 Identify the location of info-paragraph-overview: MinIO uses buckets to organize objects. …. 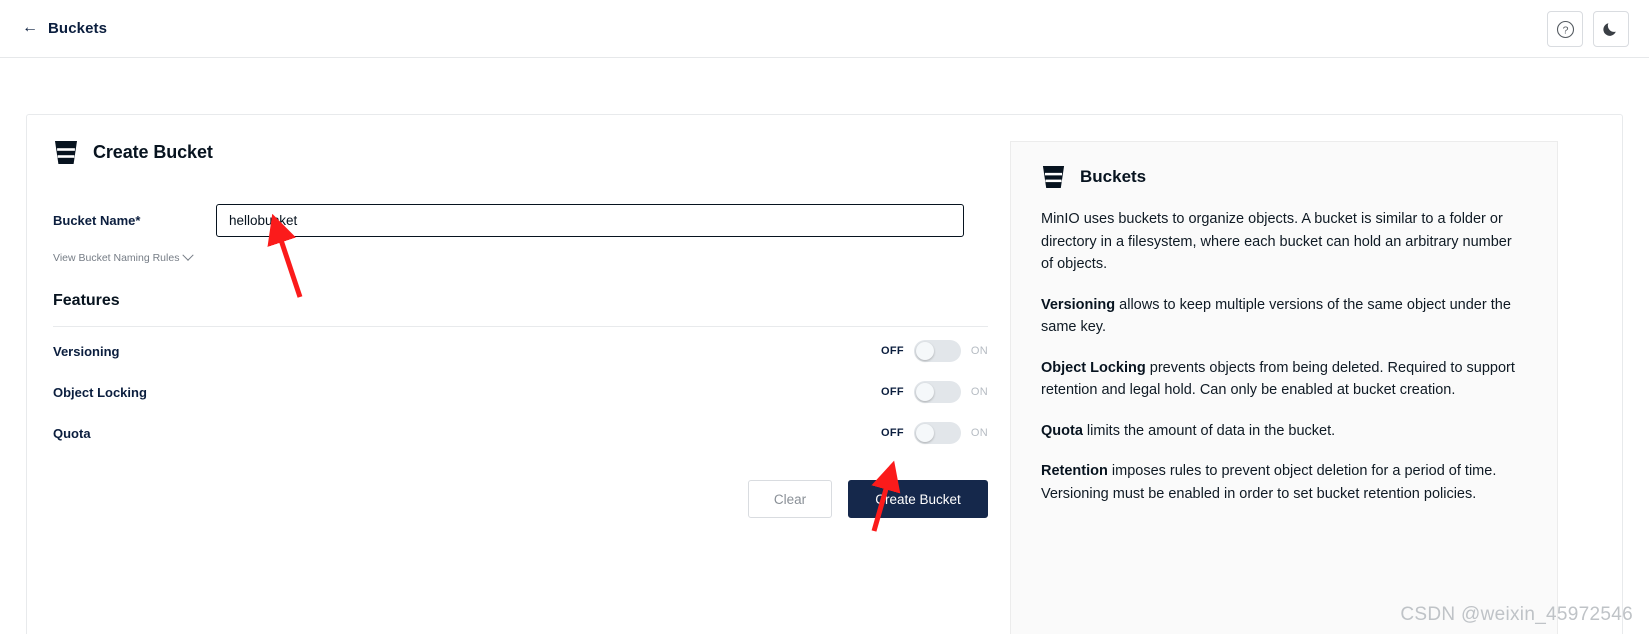
(1284, 242).